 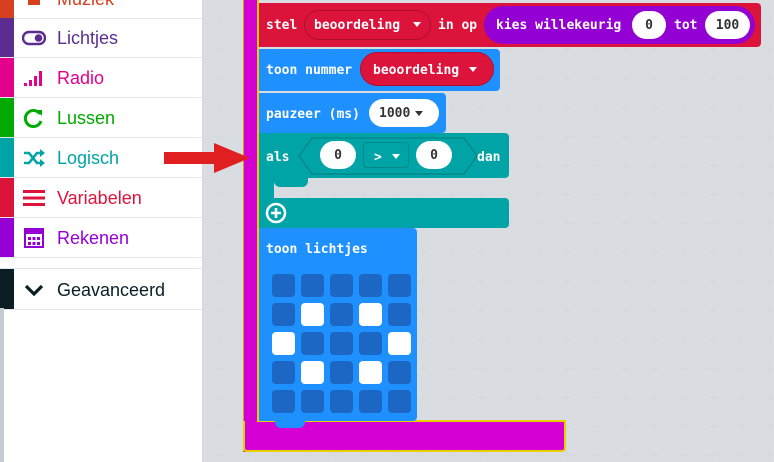 I want to click on random-from-input: 0, so click(x=649, y=25).